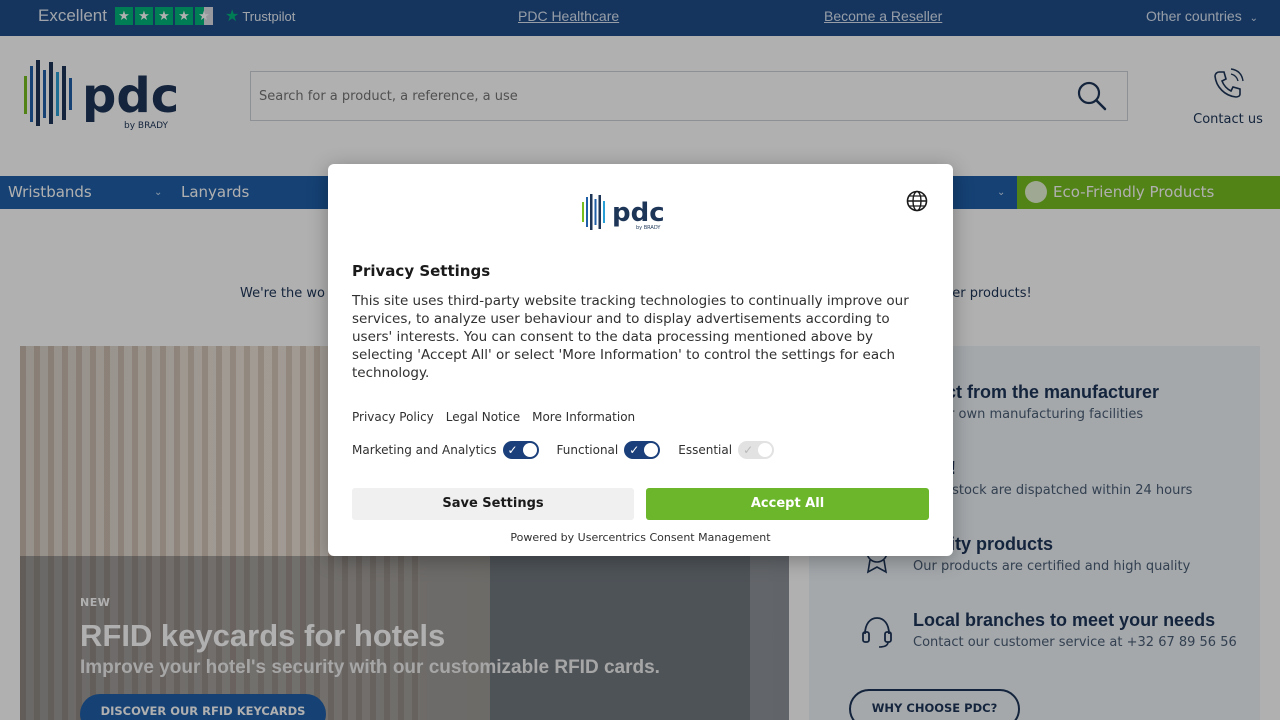 Image resolution: width=1280 pixels, height=720 pixels. Describe the element at coordinates (648, 228) in the screenshot. I see `logo-byline: by BRADY` at that location.